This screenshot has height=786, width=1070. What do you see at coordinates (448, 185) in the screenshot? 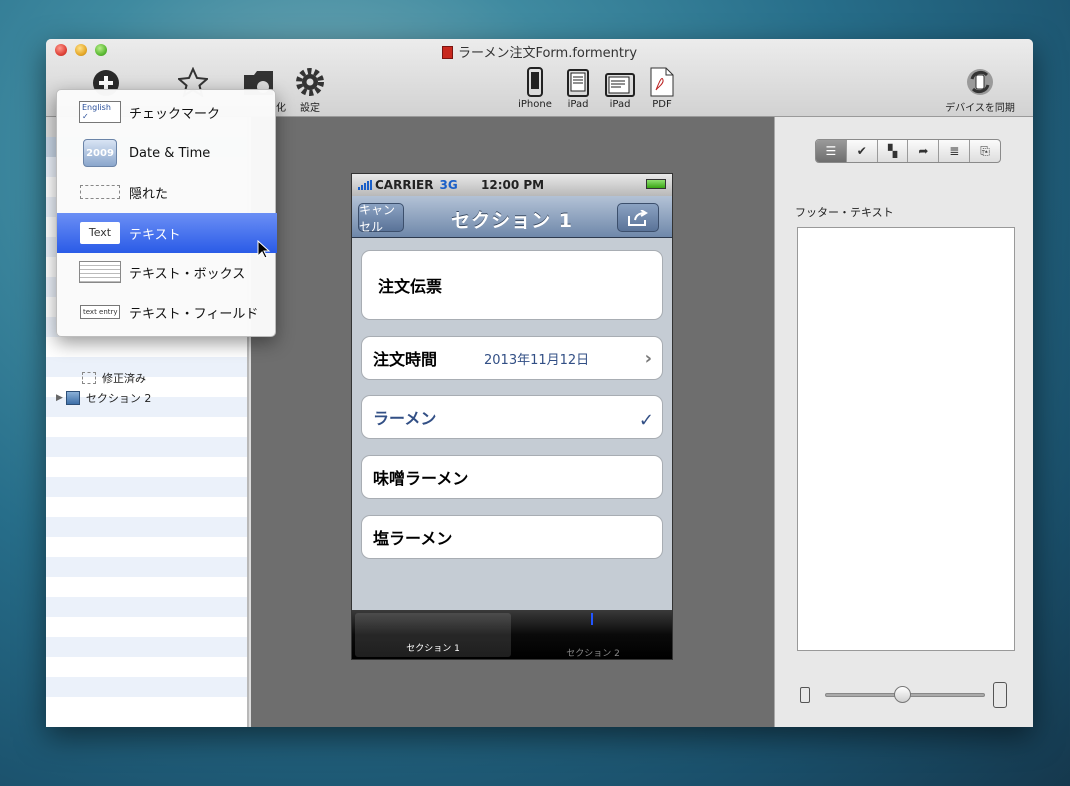
I see `network-text: 3G` at bounding box center [448, 185].